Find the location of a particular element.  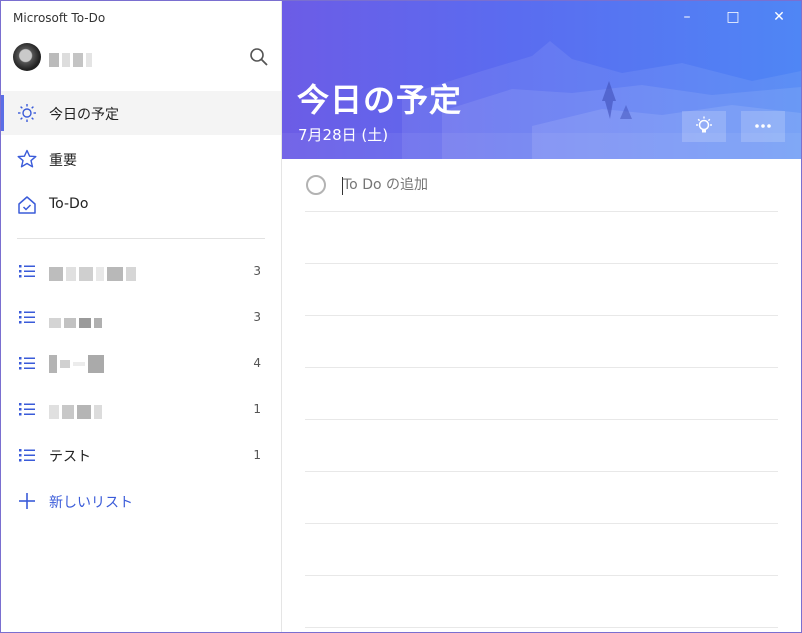

nav-item-today: 今日の予定 is located at coordinates (141, 113).